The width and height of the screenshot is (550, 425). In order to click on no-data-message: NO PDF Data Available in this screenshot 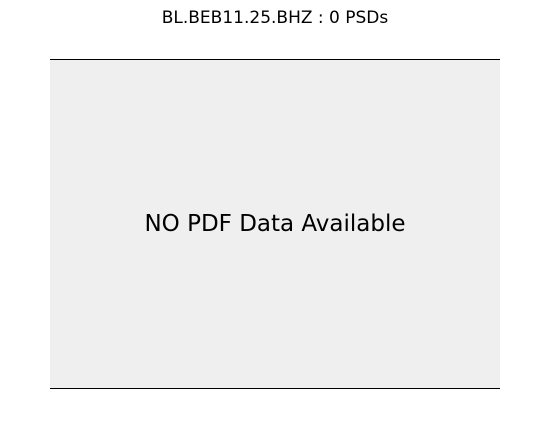, I will do `click(275, 224)`.